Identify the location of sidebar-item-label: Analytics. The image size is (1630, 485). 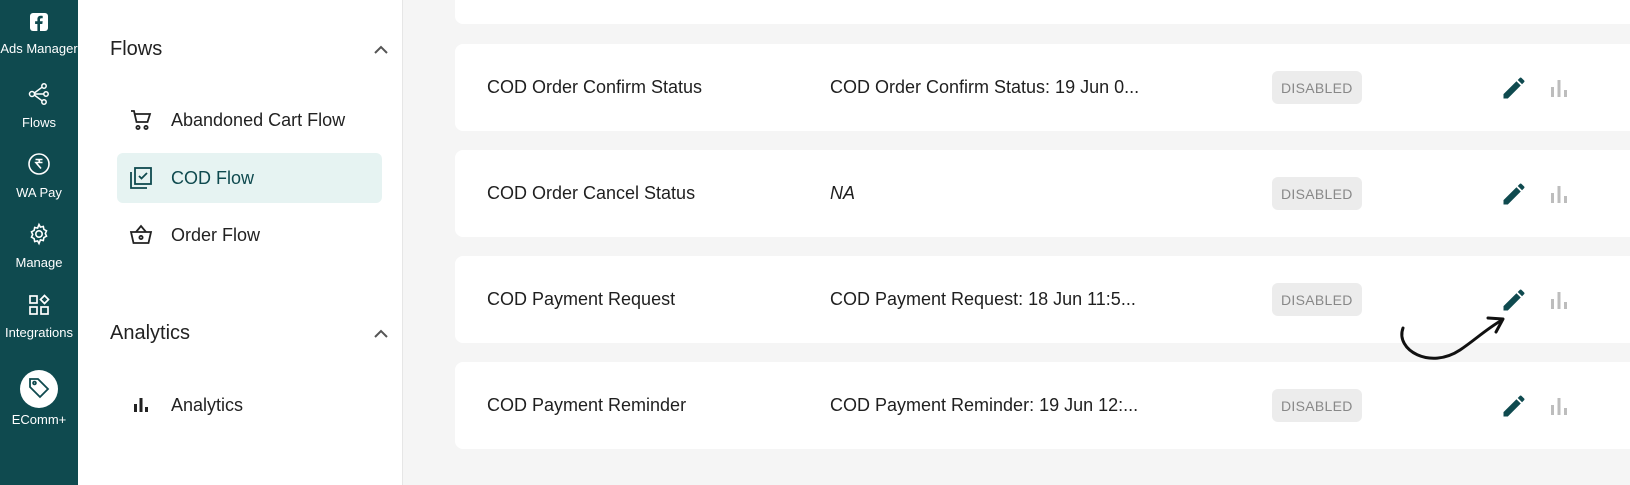
(207, 404).